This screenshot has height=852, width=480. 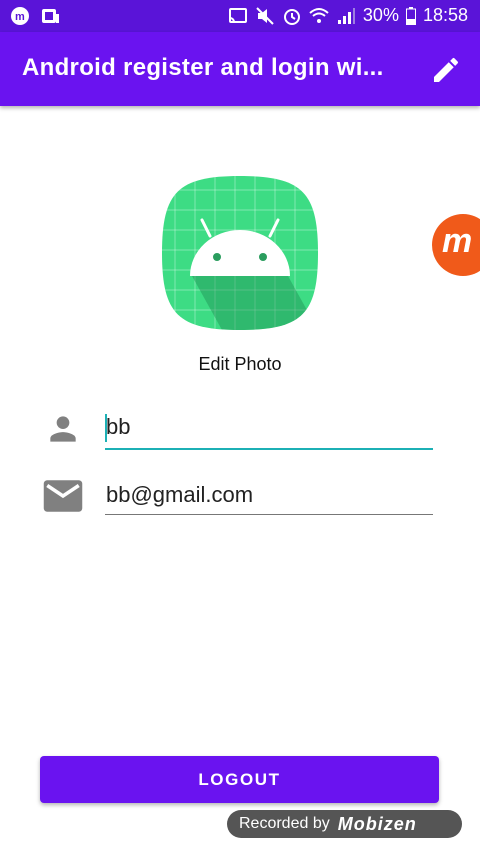 I want to click on mobizen-notification-icon: m, so click(x=20, y=16).